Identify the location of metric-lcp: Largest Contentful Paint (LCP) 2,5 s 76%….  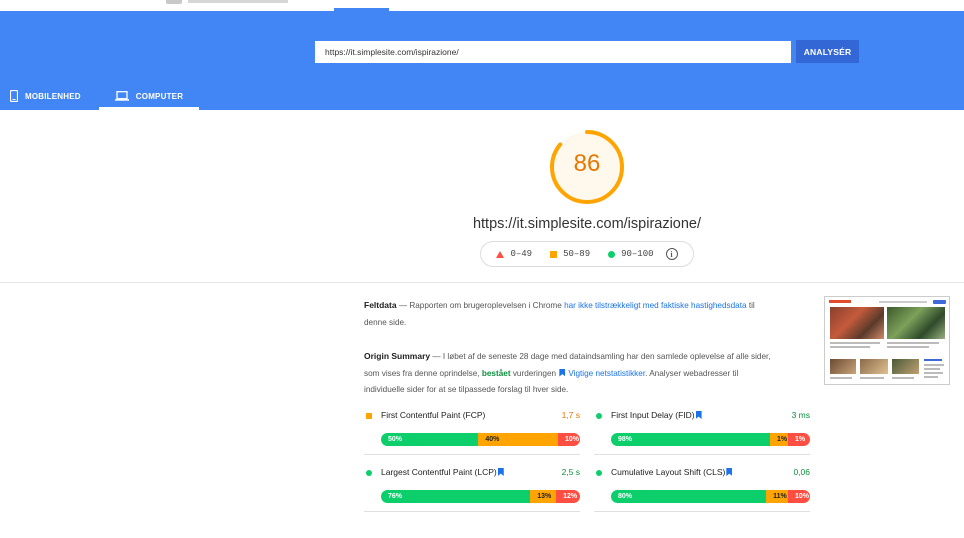
(472, 488).